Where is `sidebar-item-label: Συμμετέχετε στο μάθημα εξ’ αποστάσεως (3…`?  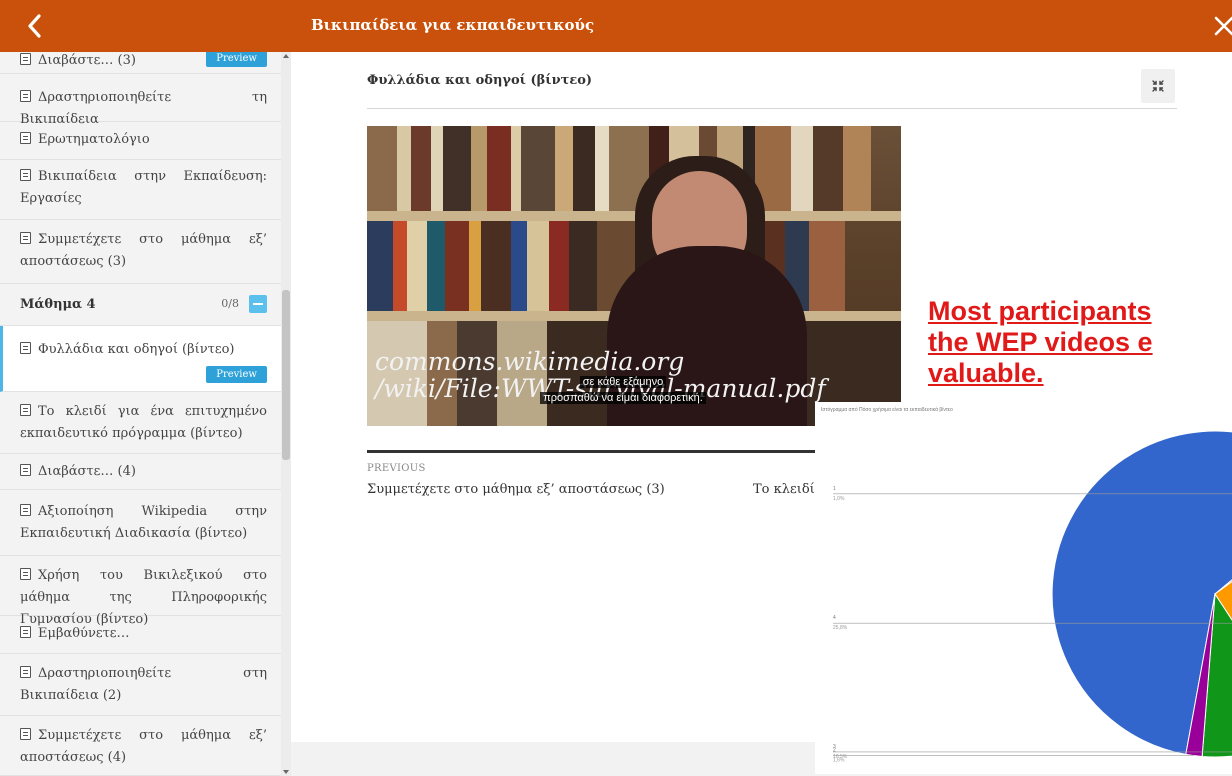 sidebar-item-label: Συμμετέχετε στο μάθημα εξ’ αποστάσεως (3… is located at coordinates (143, 250).